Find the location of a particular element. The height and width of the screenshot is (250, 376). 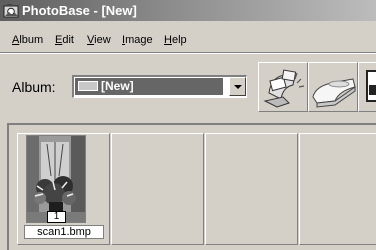

acquire-photos-button is located at coordinates (283, 87).